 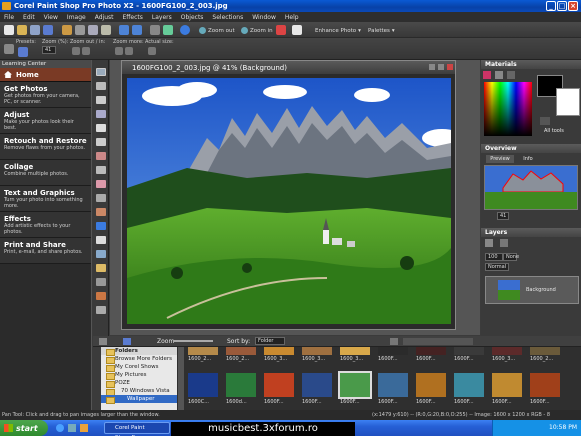 What do you see at coordinates (9, 17) in the screenshot?
I see `menu-file: File` at bounding box center [9, 17].